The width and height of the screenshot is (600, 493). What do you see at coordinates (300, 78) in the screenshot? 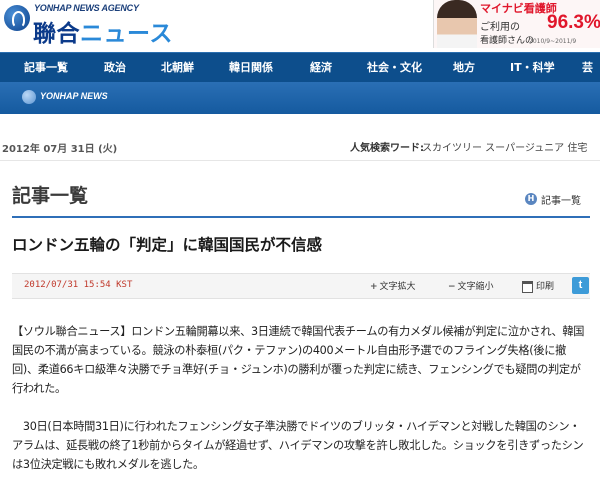
I see `main-nav: 記事一覧 政治 北朝鮮 韓日関係 経済 社会・文化 地方 IT・科学 芸能` at bounding box center [300, 78].